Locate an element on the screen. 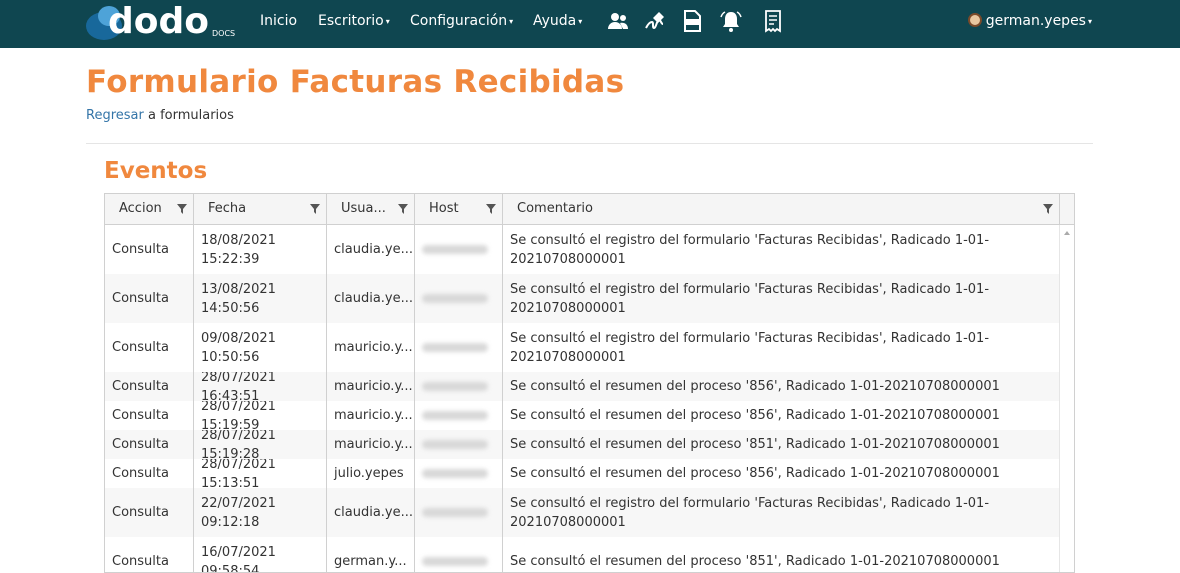  cell-text: julio.yepes is located at coordinates (369, 473).